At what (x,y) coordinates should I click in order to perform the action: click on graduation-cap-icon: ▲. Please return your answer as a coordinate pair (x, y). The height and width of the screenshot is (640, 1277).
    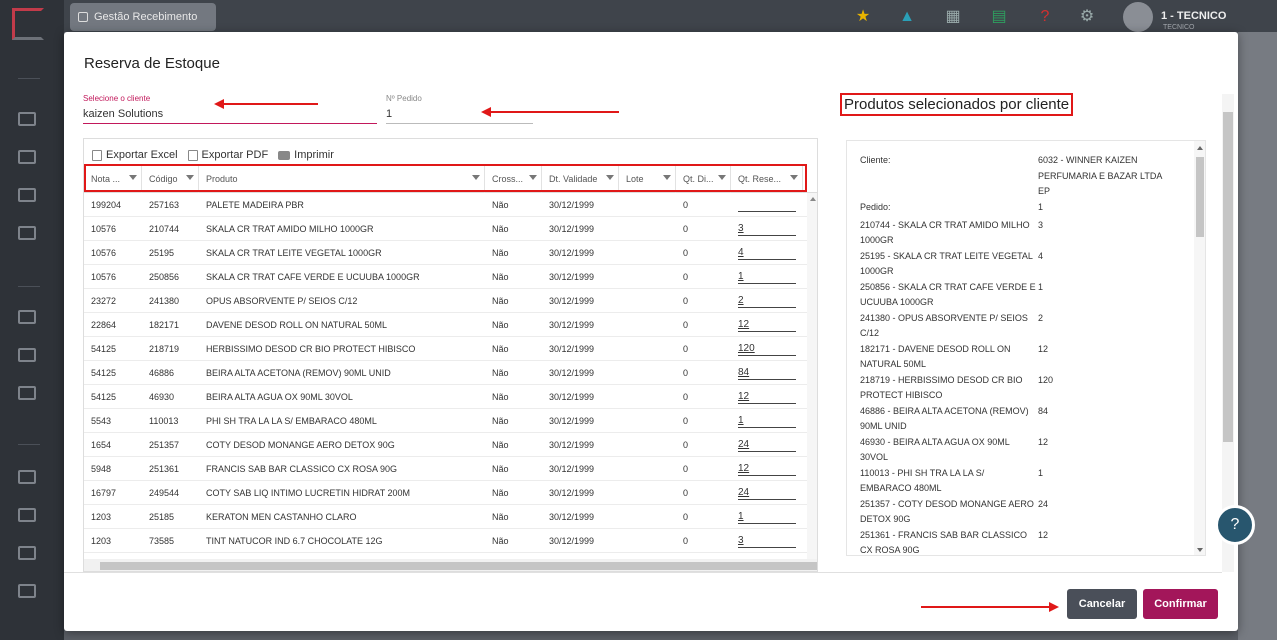
    Looking at the image, I should click on (907, 17).